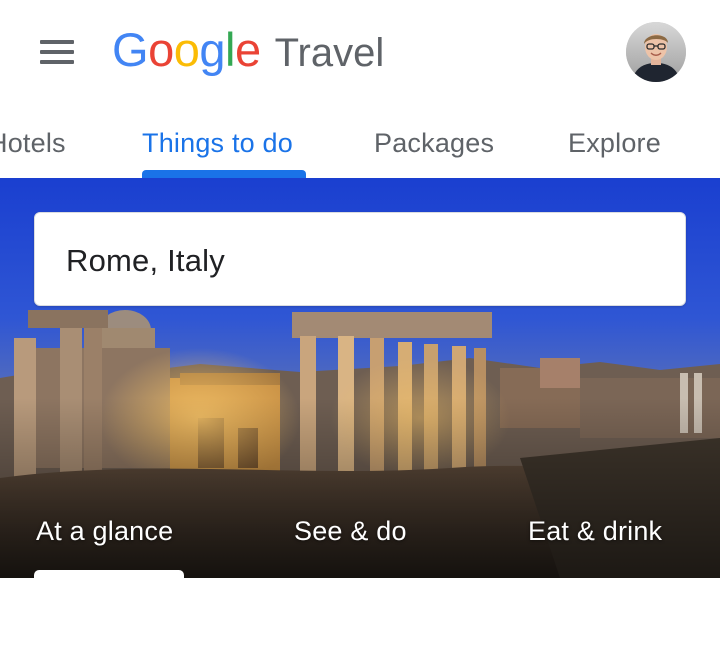  What do you see at coordinates (360, 145) in the screenshot?
I see `travel-tabs: Hotels Things to do Packages Explore` at bounding box center [360, 145].